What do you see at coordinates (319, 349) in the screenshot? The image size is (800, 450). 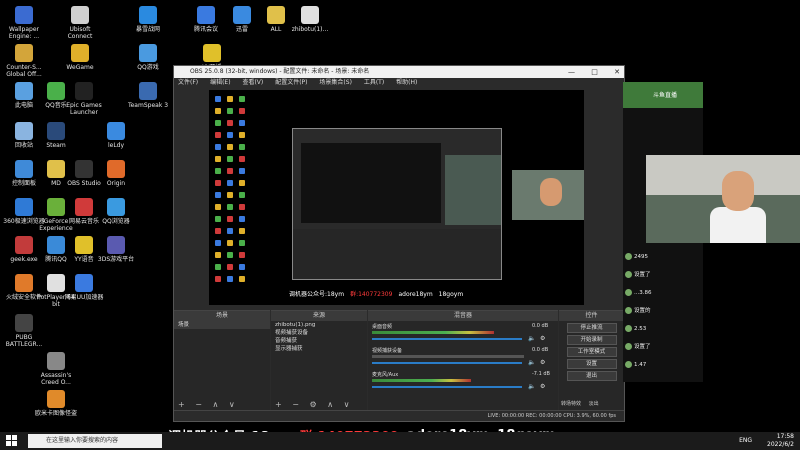 I see `source-item: 显示器捕获` at bounding box center [319, 349].